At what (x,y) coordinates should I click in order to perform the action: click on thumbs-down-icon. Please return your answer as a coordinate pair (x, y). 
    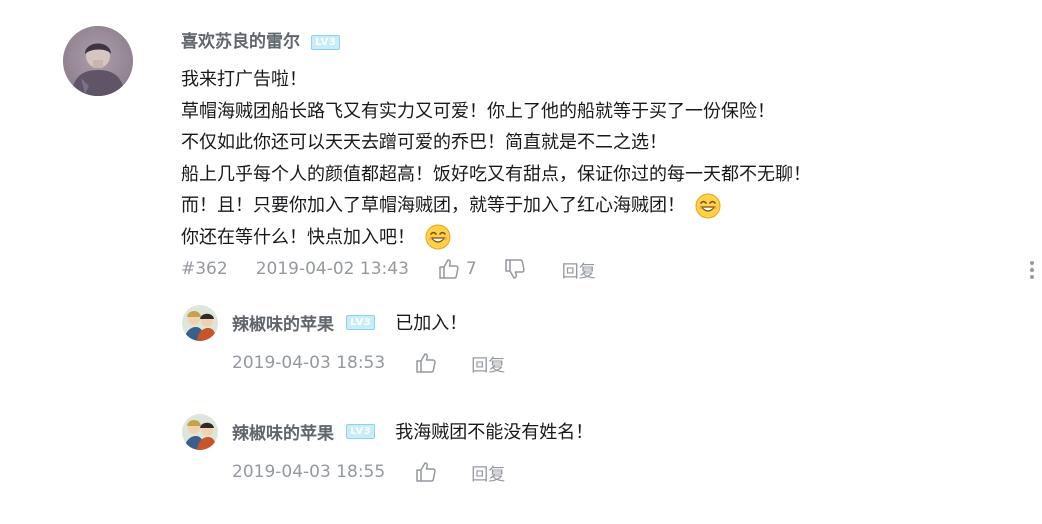
    Looking at the image, I should click on (515, 269).